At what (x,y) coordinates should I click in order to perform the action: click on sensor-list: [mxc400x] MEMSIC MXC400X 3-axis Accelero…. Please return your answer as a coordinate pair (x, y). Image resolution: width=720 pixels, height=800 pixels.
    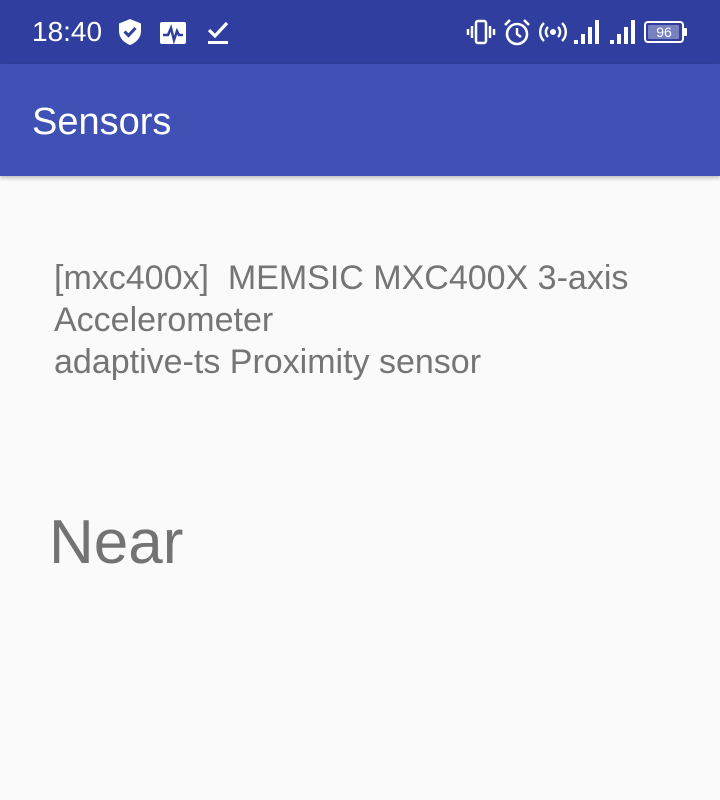
    Looking at the image, I should click on (374, 320).